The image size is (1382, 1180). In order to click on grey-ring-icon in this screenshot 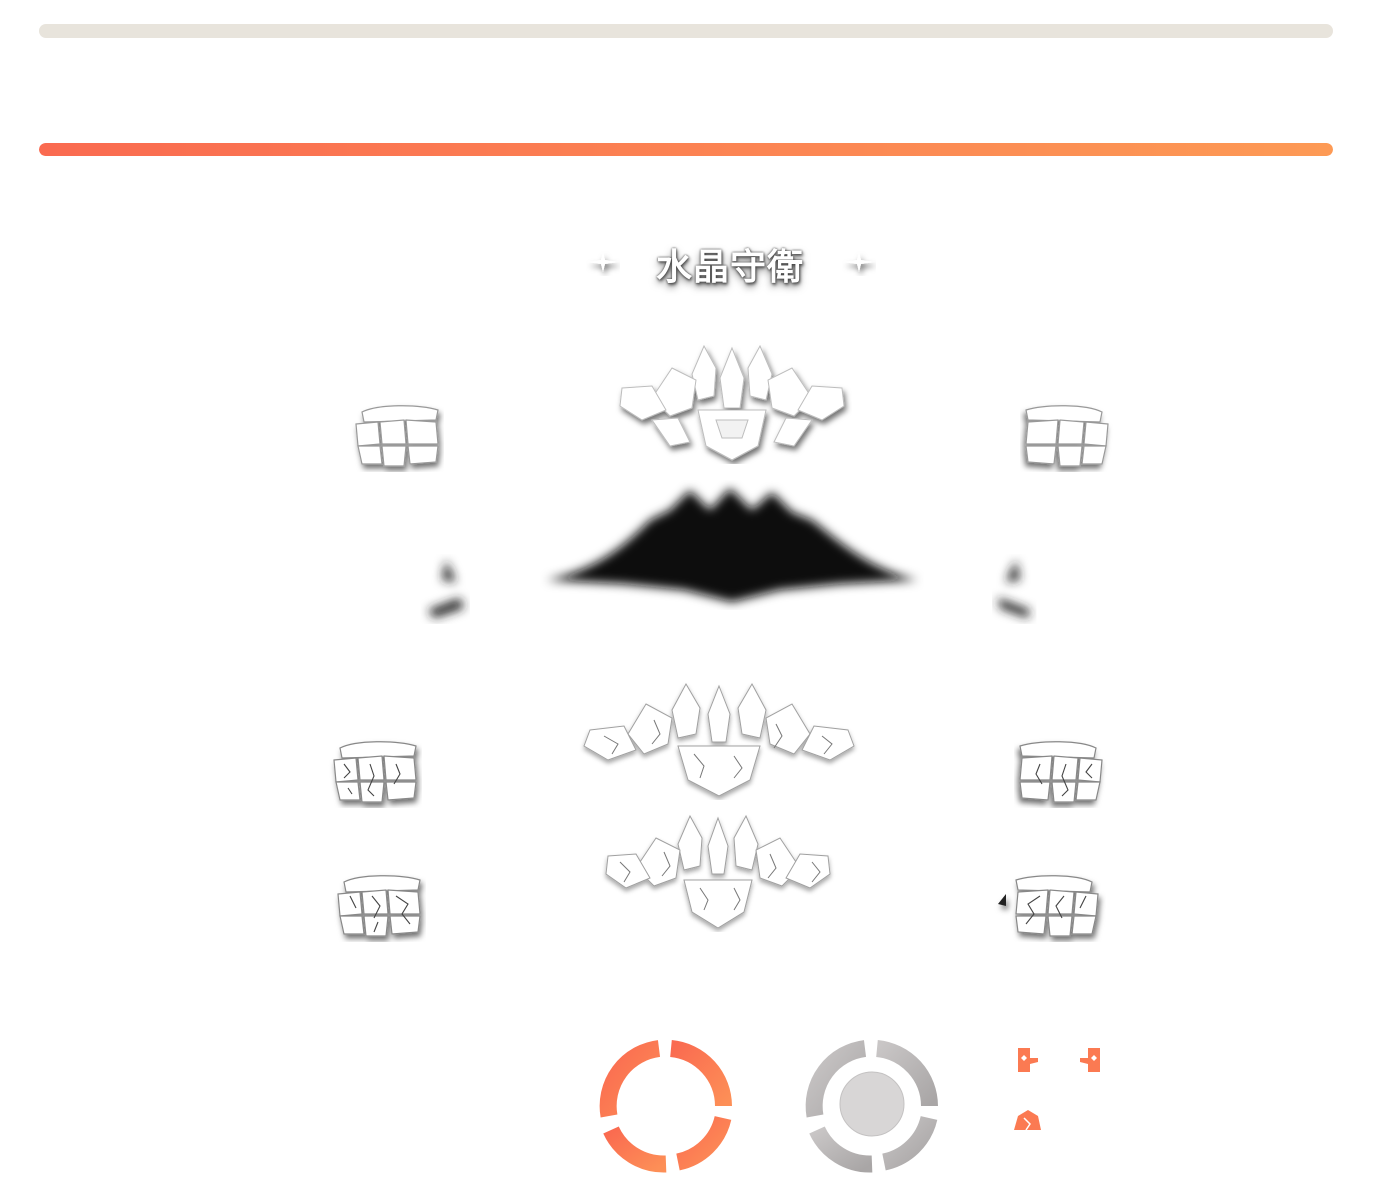, I will do `click(871, 1106)`.